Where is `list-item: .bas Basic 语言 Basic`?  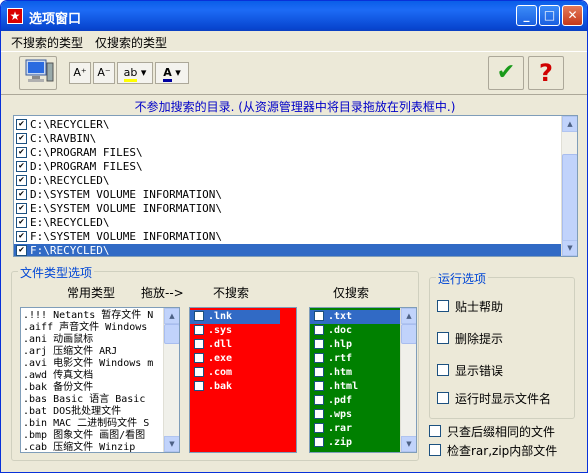
list-item: .bas Basic 语言 Basic is located at coordinates (84, 400).